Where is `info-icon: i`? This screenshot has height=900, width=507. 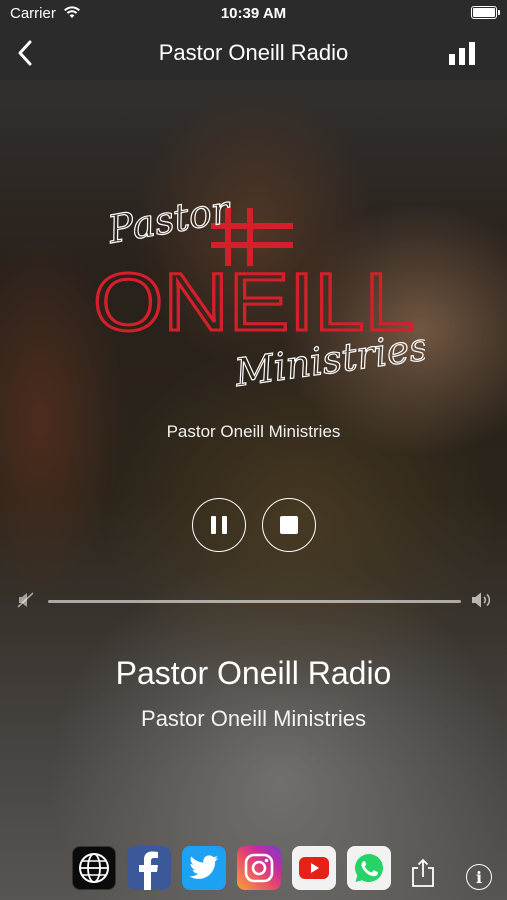 info-icon: i is located at coordinates (479, 877).